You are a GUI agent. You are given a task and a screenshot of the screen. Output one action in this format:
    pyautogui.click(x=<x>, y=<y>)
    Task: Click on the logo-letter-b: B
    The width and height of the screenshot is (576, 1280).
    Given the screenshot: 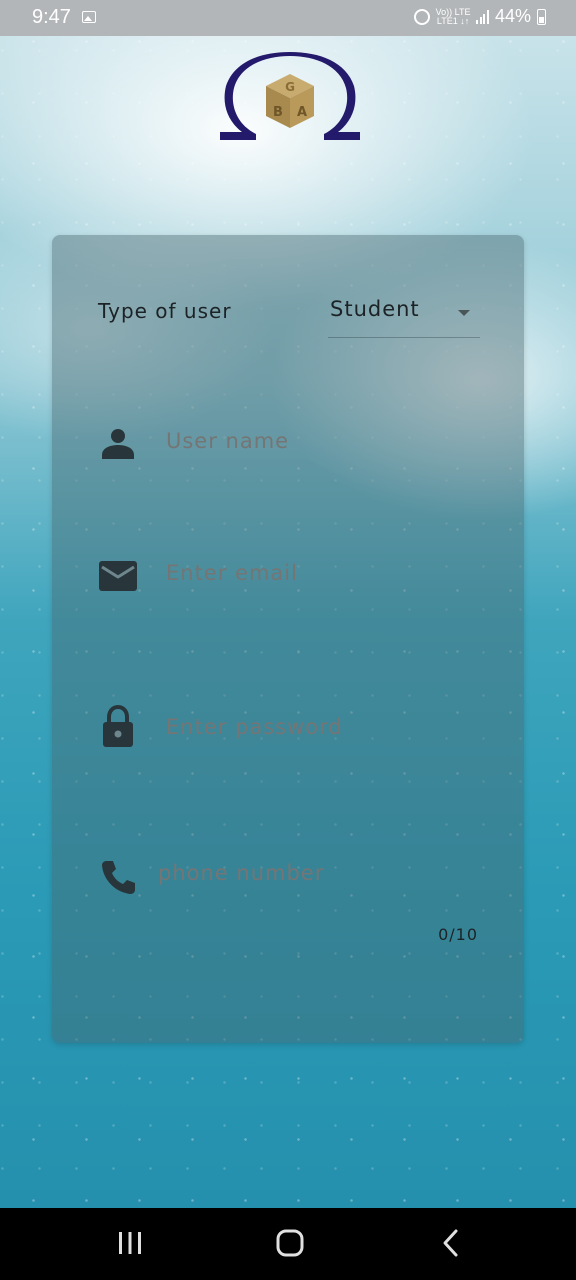 What is the action you would take?
    pyautogui.click(x=278, y=112)
    